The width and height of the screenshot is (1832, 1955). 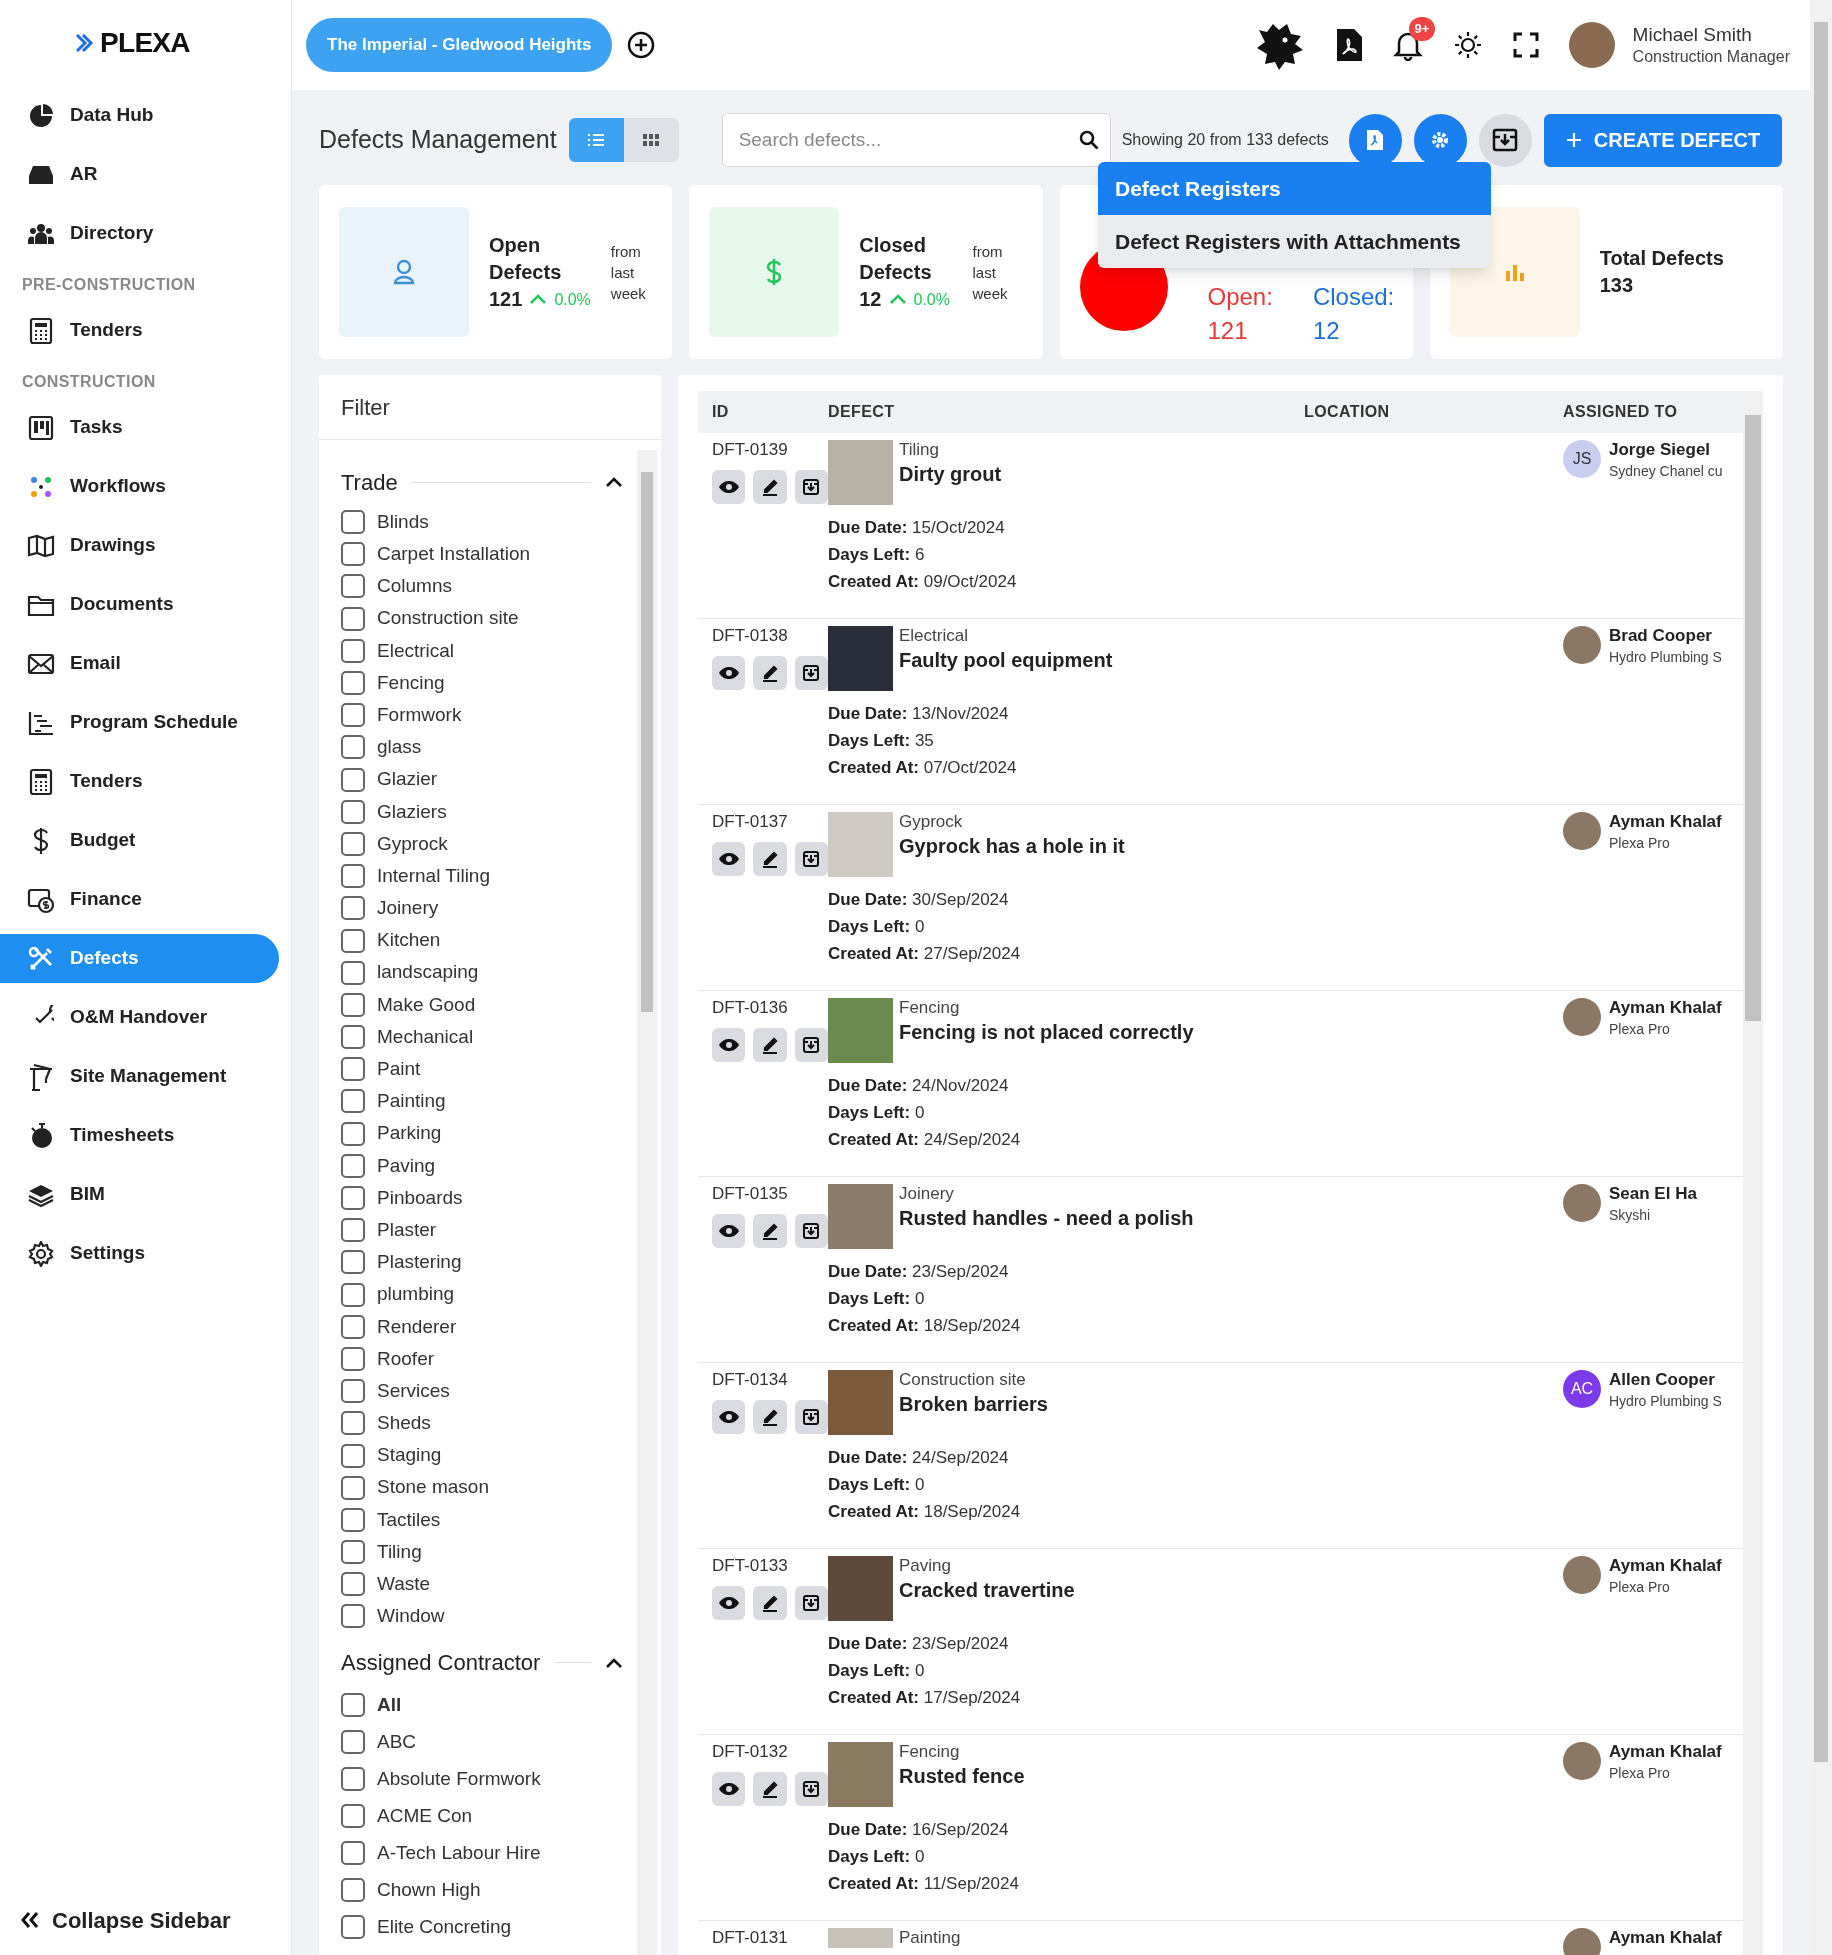 I want to click on pdf-file-icon, so click(x=1348, y=45).